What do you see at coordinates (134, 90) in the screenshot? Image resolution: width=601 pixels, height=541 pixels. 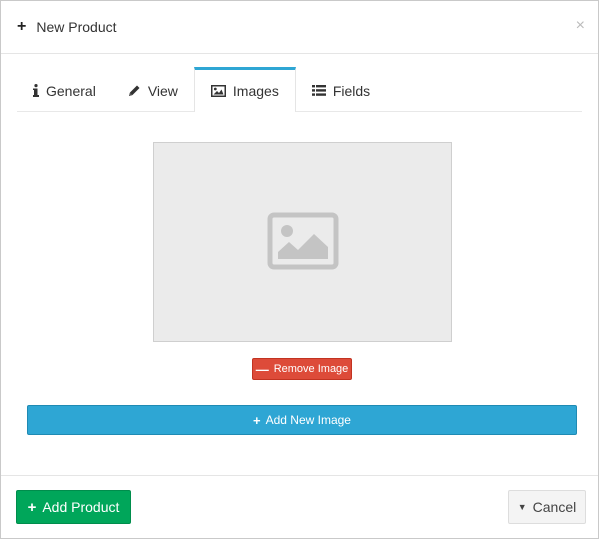 I see `pencil-icon` at bounding box center [134, 90].